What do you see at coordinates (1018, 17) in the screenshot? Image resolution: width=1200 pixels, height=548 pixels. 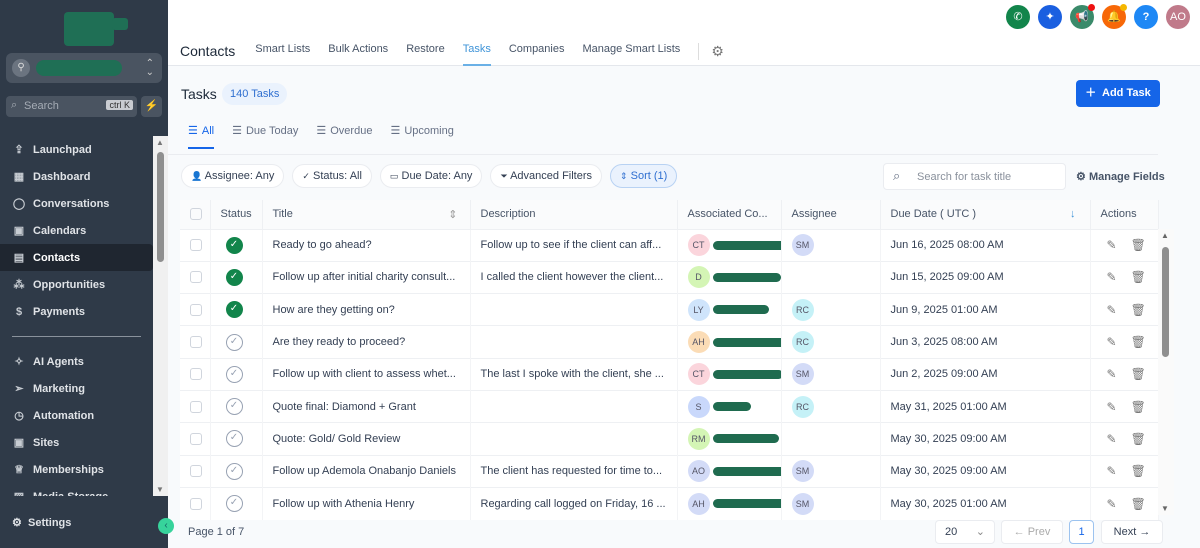 I see `phone-icon: ✆` at bounding box center [1018, 17].